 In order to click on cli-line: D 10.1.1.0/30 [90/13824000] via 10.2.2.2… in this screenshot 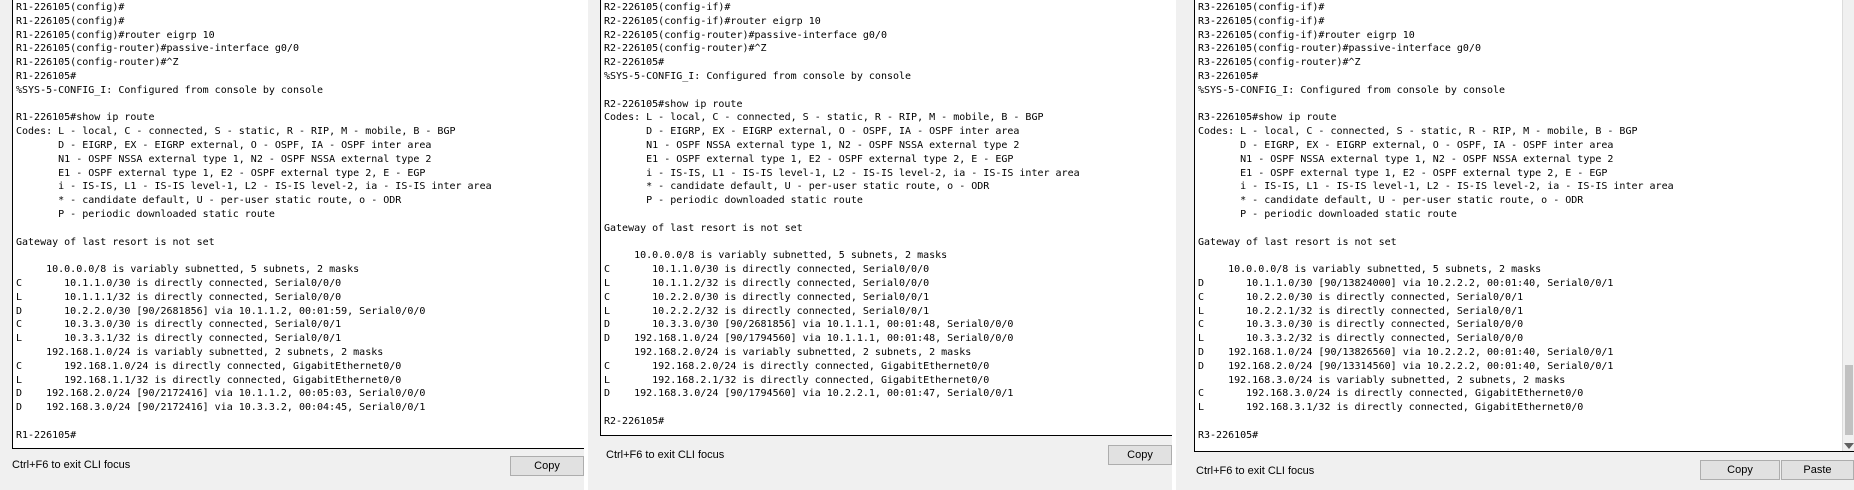, I will do `click(1406, 283)`.